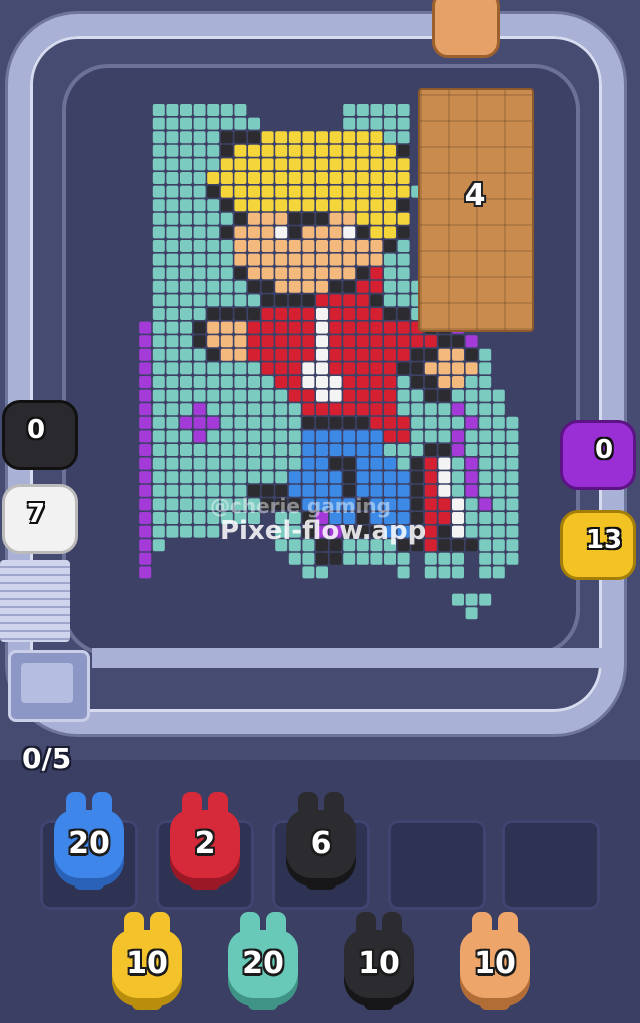  I want to click on queue-pig-orange: 10, so click(495, 962).